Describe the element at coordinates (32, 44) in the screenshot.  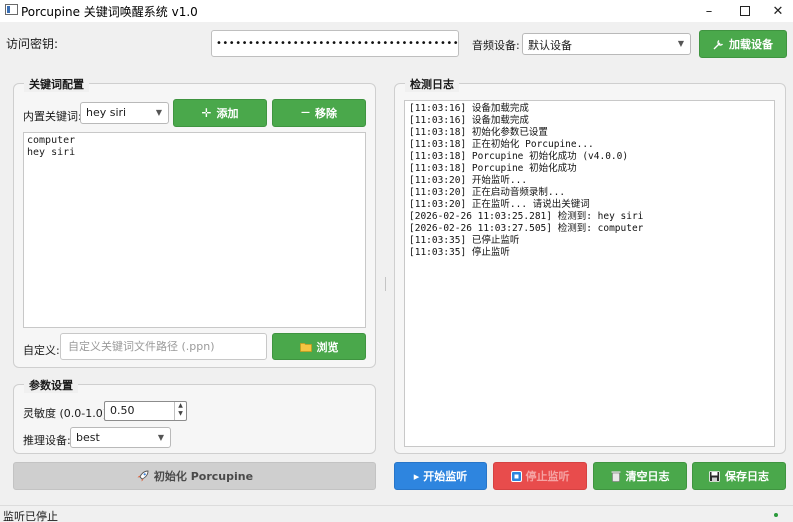
I see `access-key-label: 访问密钥:` at that location.